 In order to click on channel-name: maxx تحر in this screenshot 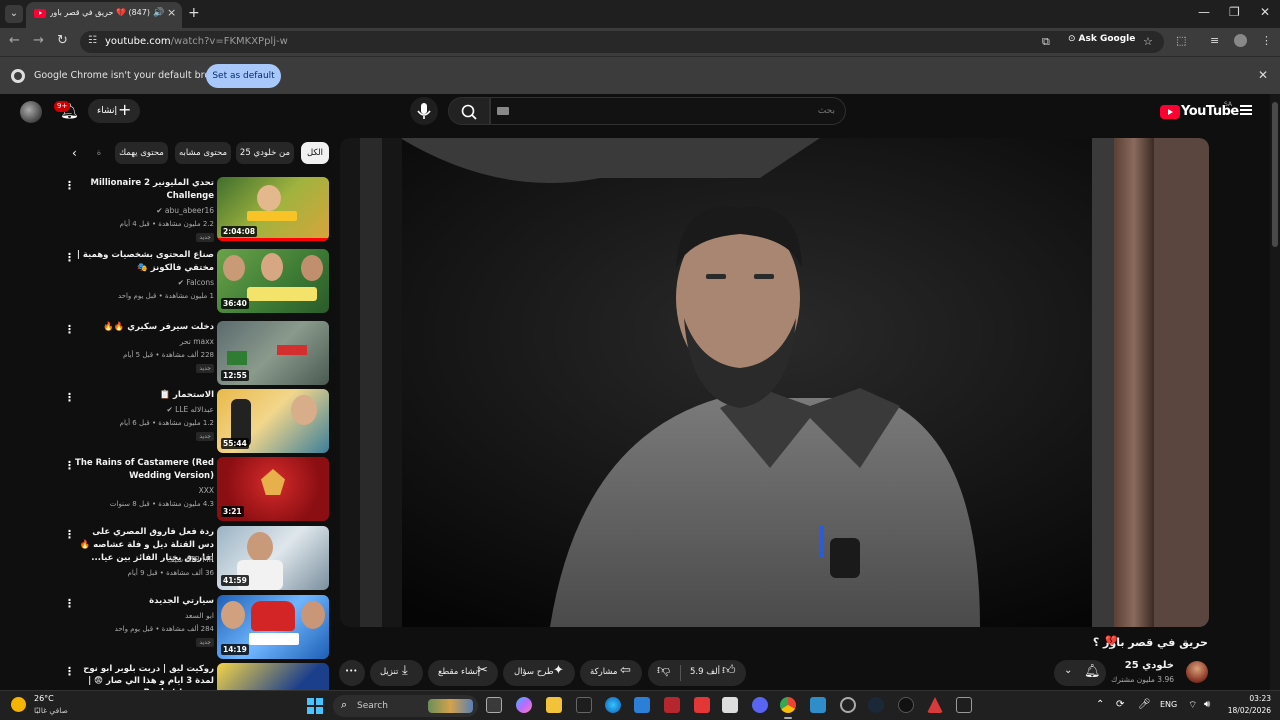, I will do `click(144, 341)`.